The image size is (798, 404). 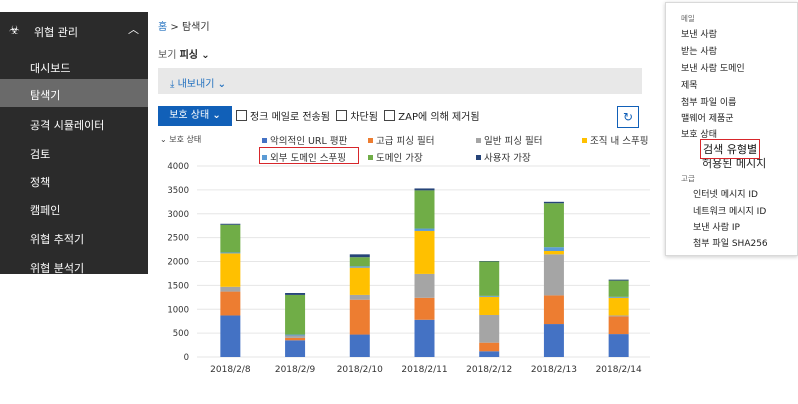 What do you see at coordinates (133, 29) in the screenshot?
I see `chevron-up-icon: ︿` at bounding box center [133, 29].